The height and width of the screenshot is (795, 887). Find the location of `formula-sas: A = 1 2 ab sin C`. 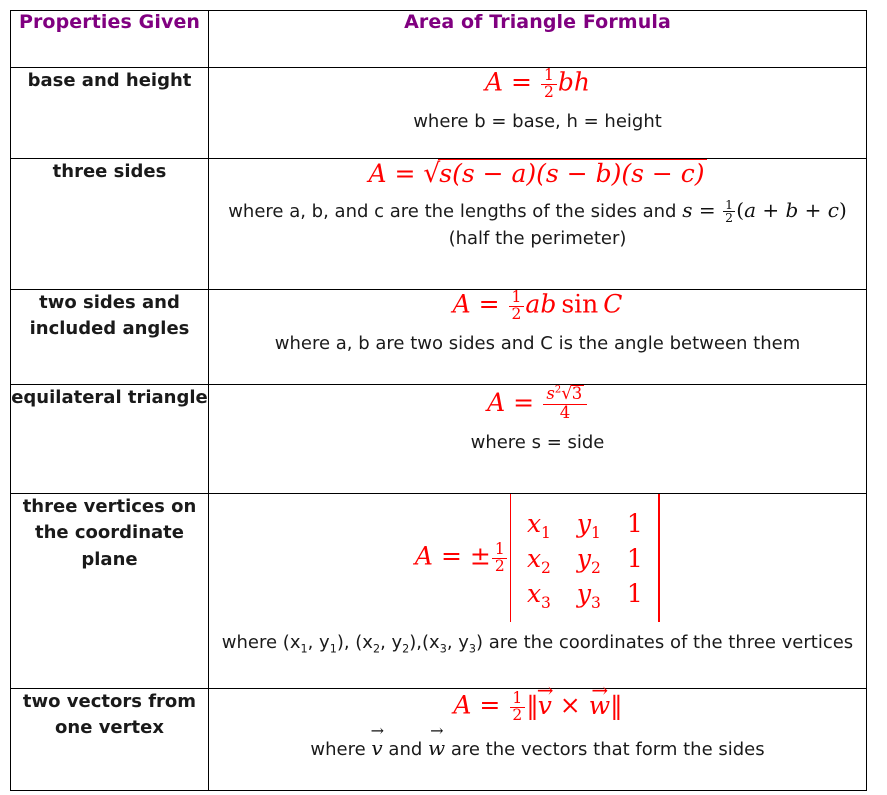

formula-sas: A = 1 2 ab sin C is located at coordinates (537, 305).